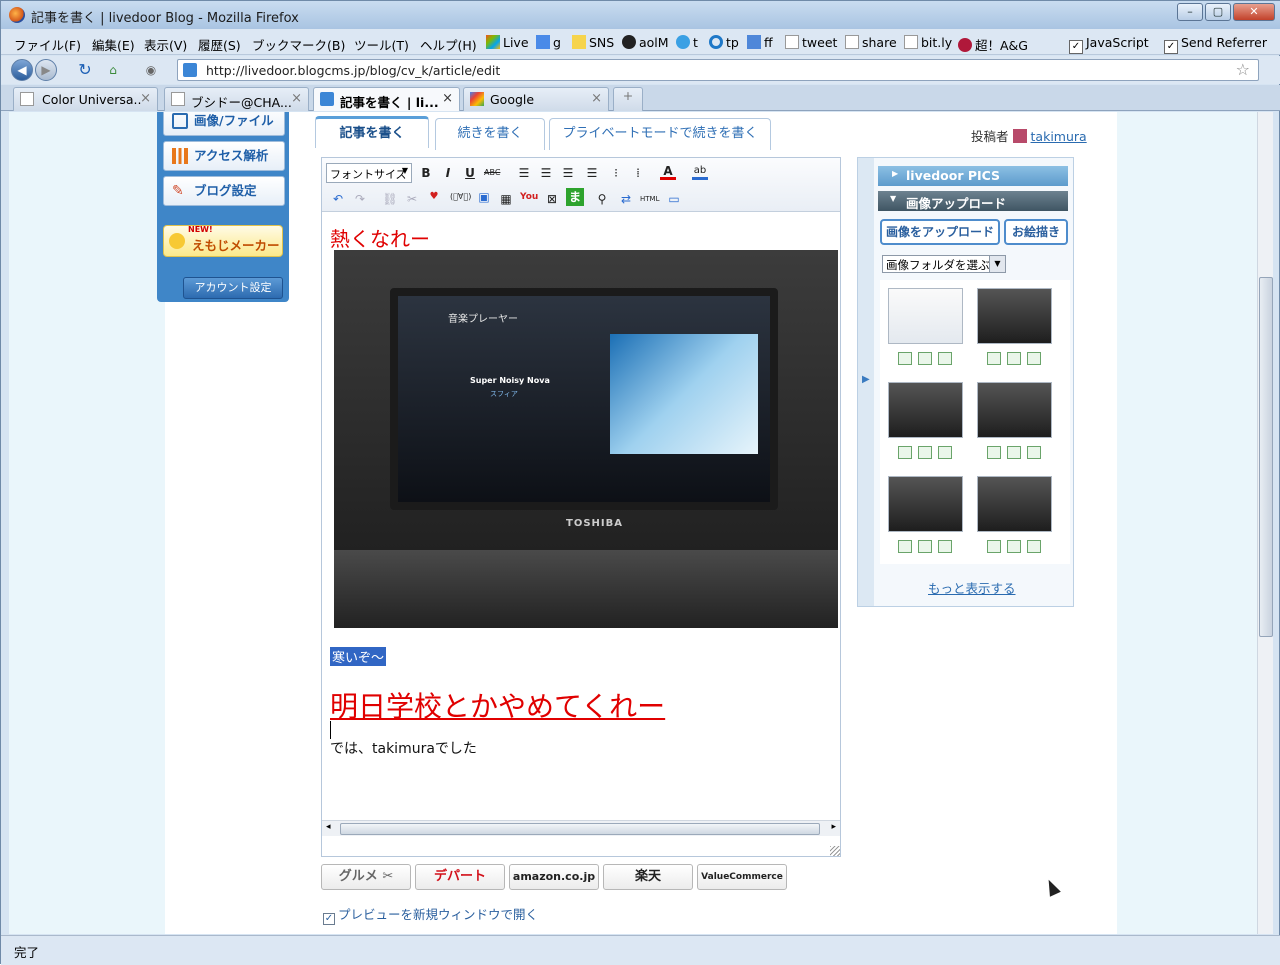  What do you see at coordinates (742, 877) in the screenshot?
I see `valuecommerce-button: ValueCommerce` at bounding box center [742, 877].